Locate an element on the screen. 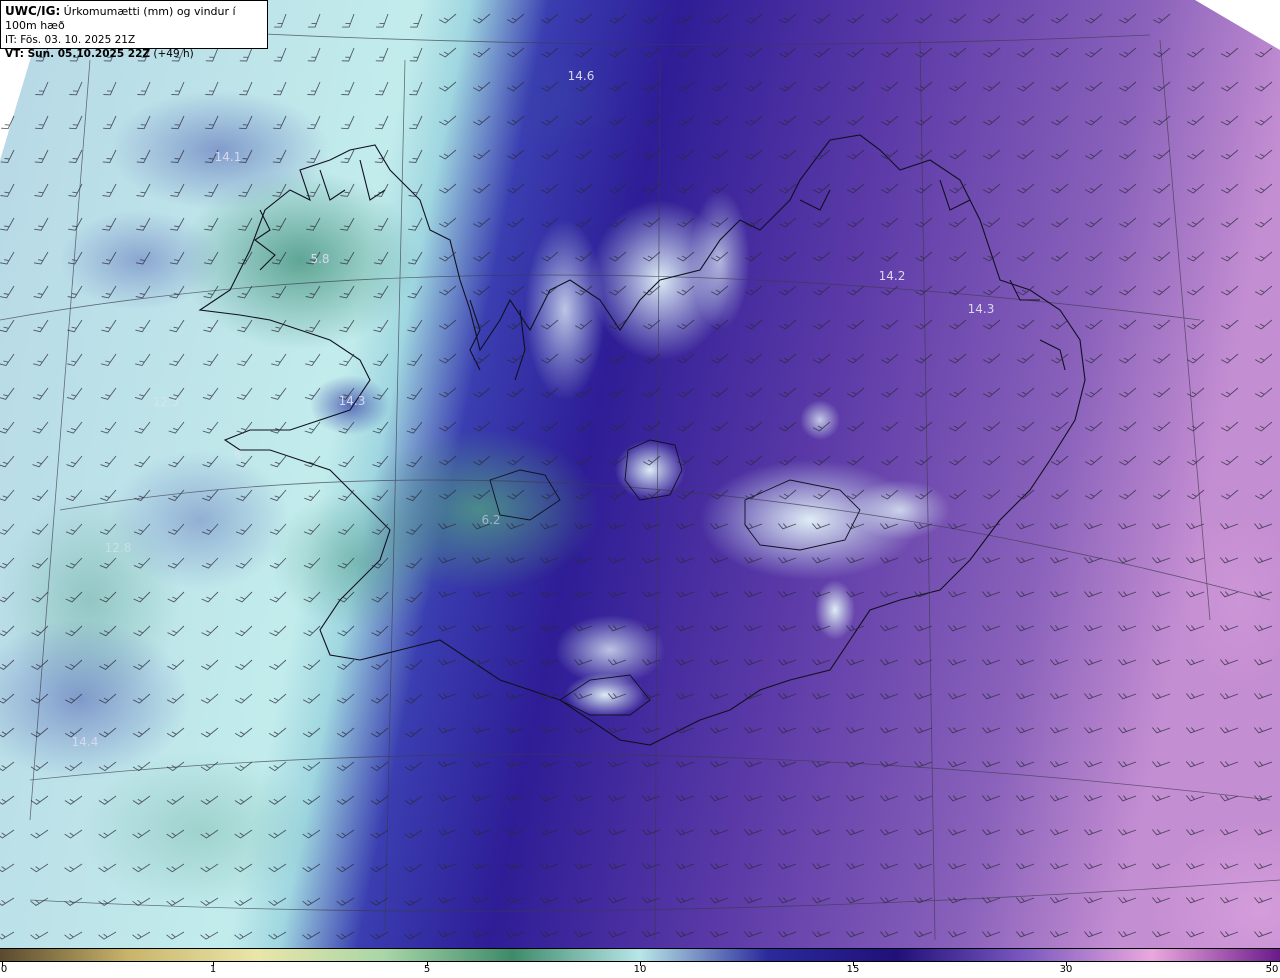 This screenshot has height=978, width=1280. colorbar-strip is located at coordinates (640, 955).